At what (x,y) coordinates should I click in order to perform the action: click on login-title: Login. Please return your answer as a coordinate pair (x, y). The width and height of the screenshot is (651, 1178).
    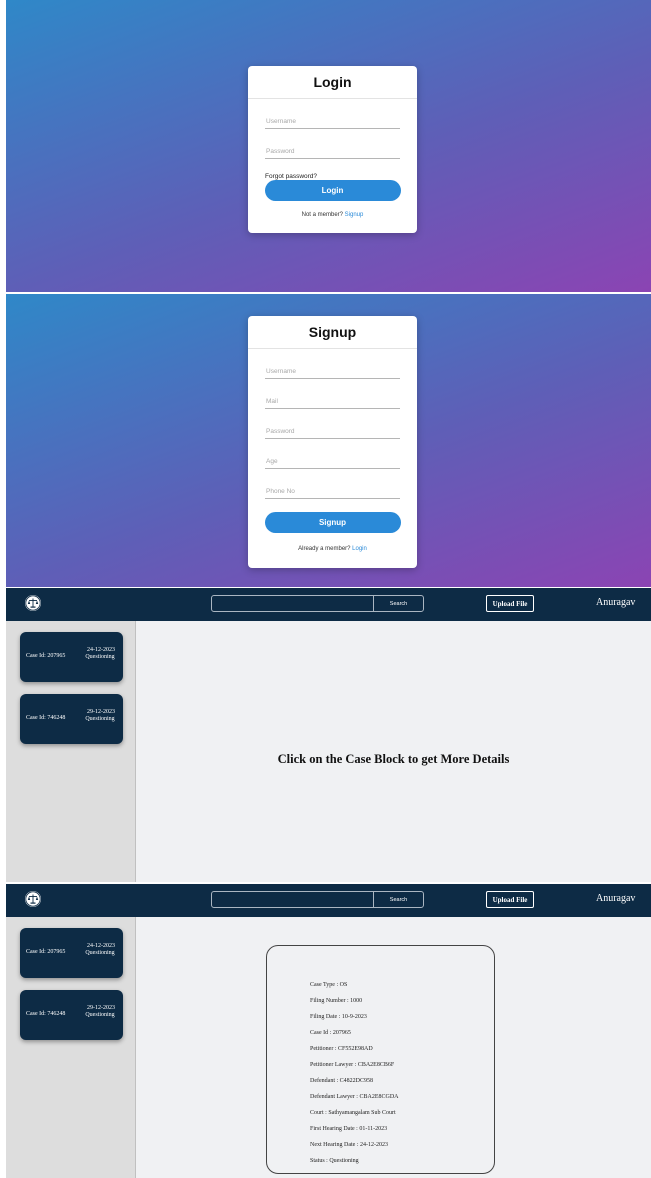
    Looking at the image, I should click on (332, 82).